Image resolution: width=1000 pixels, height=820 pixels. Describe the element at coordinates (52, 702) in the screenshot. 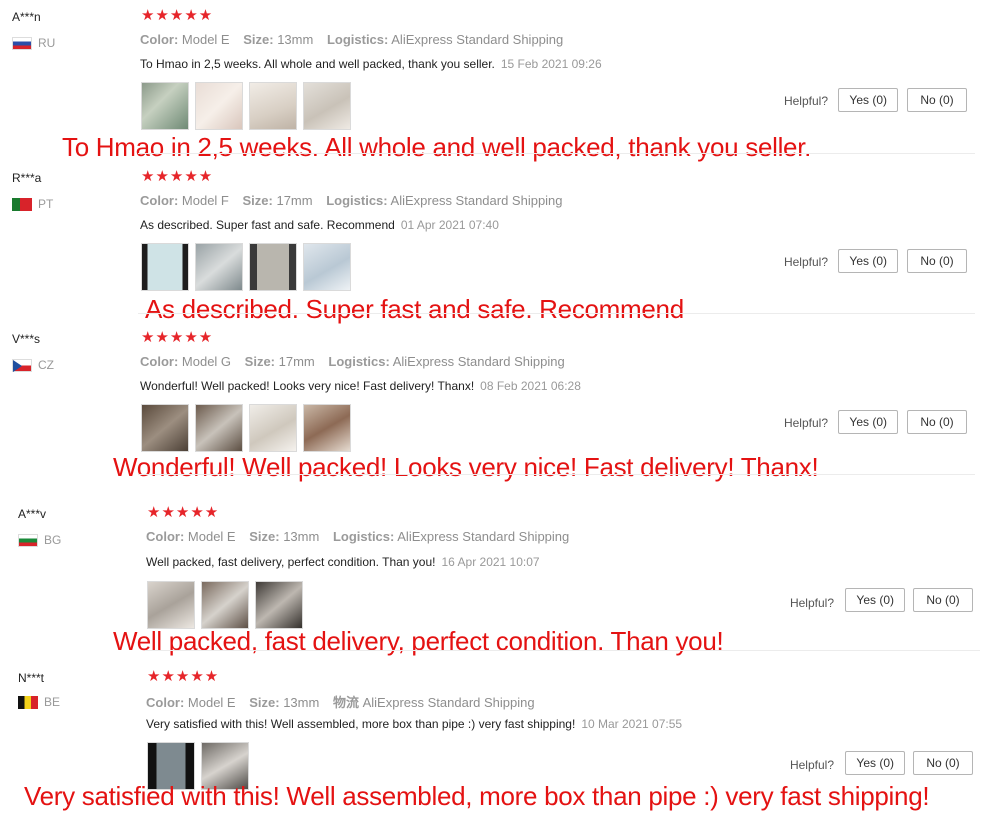

I see `country-code: BE` at that location.